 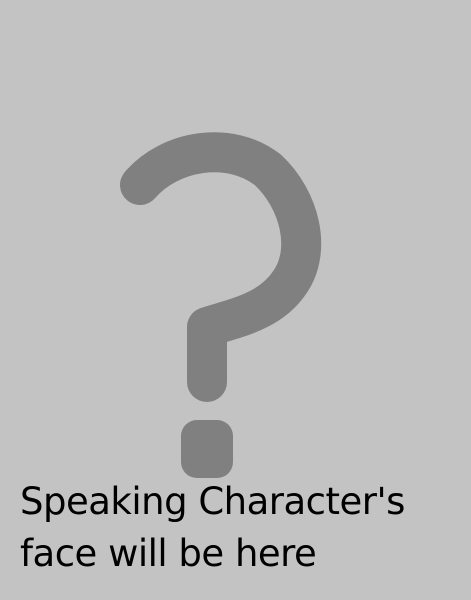 What do you see at coordinates (212, 501) in the screenshot?
I see `caption-line-1: Speaking Character's` at bounding box center [212, 501].